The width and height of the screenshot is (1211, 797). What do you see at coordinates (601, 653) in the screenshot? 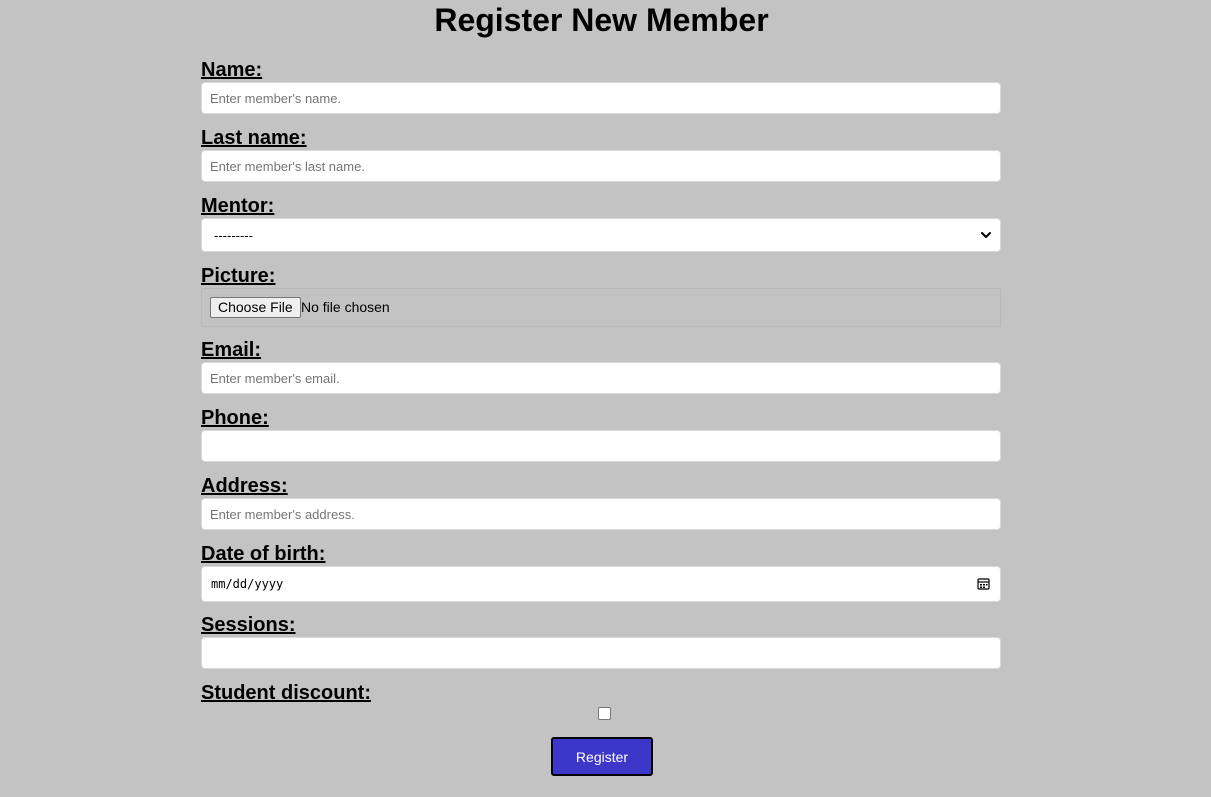
I see `sessions-input` at bounding box center [601, 653].